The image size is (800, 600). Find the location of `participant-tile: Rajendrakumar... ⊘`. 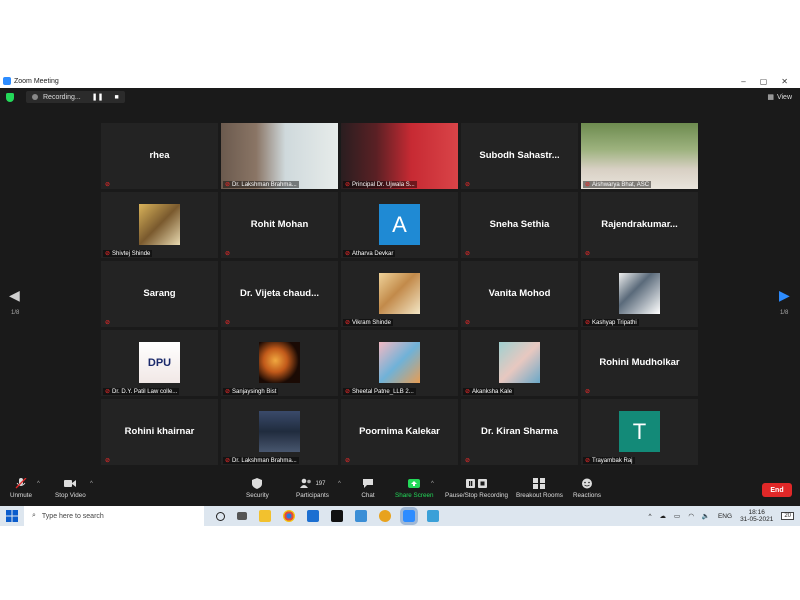

participant-tile: Rajendrakumar... ⊘ is located at coordinates (639, 225).